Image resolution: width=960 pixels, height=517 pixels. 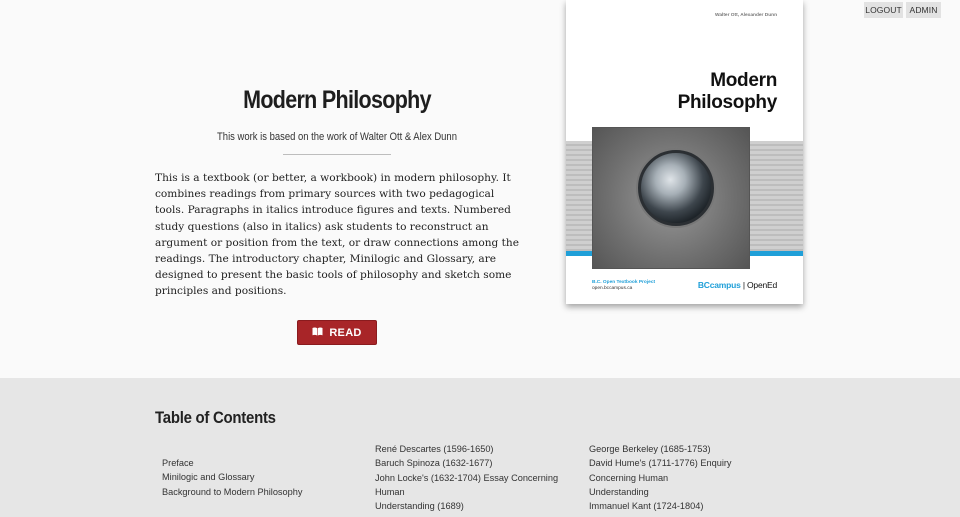 I want to click on cover-publisher-logo: BCcampus | OpenEd, so click(x=737, y=285).